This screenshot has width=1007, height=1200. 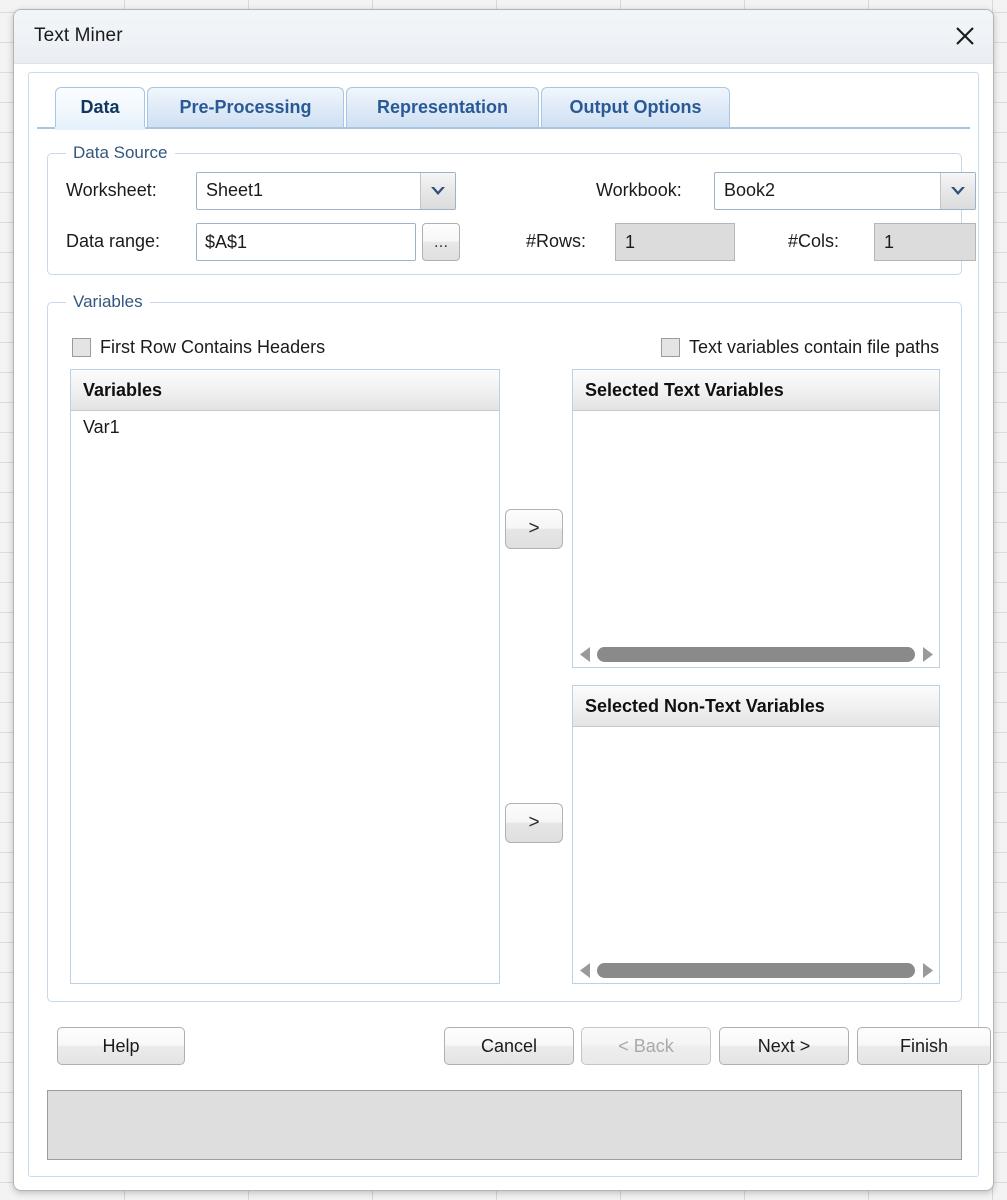 I want to click on tab-data: Data, so click(x=100, y=107).